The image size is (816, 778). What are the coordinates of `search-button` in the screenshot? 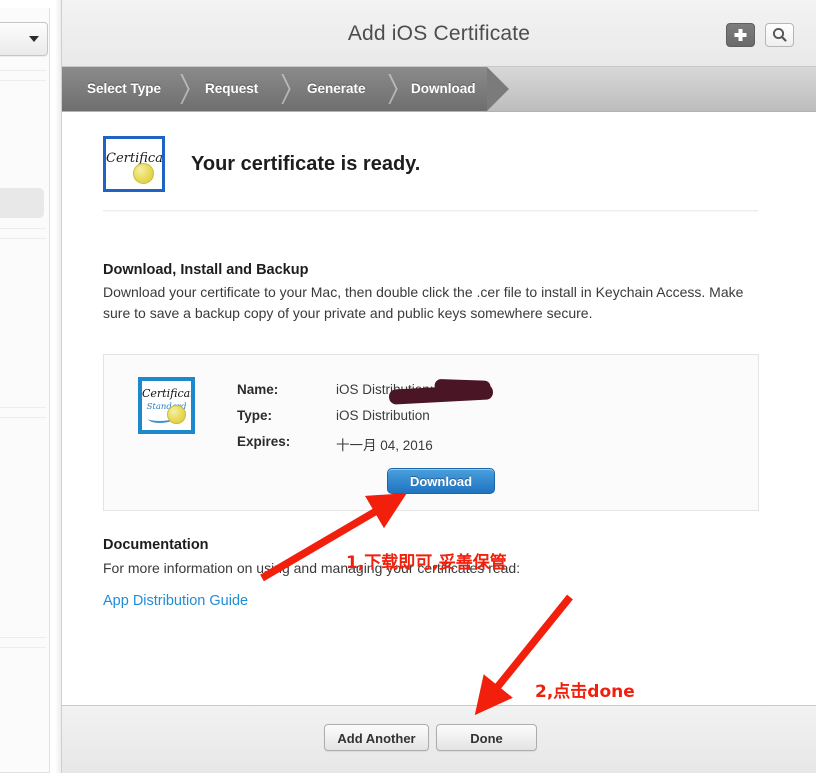 It's located at (779, 35).